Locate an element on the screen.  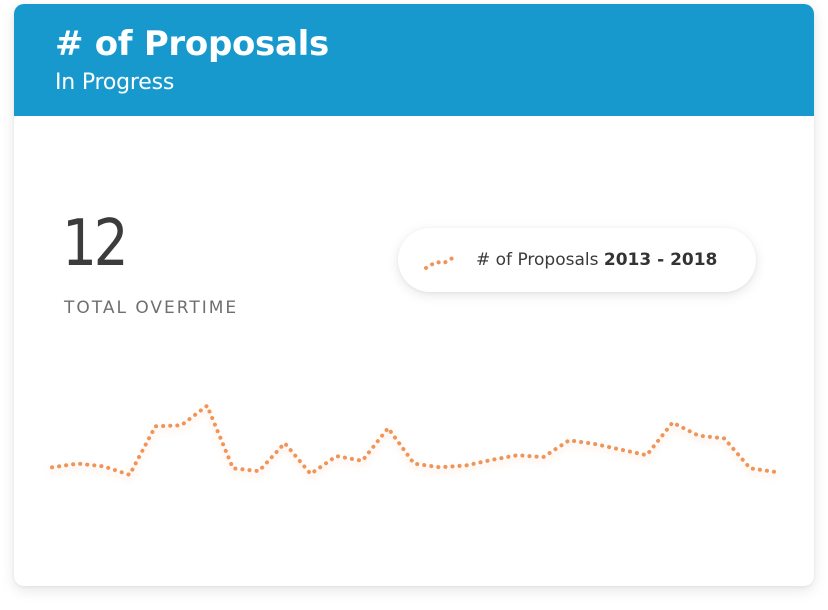
legend-swatch-icon is located at coordinates (441, 262).